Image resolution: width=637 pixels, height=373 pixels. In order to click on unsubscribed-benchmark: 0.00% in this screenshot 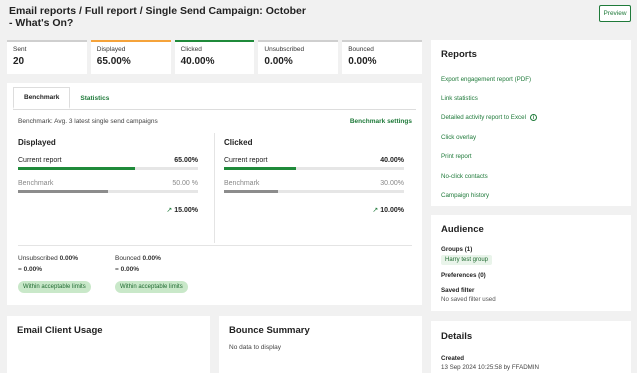, I will do `click(33, 269)`.